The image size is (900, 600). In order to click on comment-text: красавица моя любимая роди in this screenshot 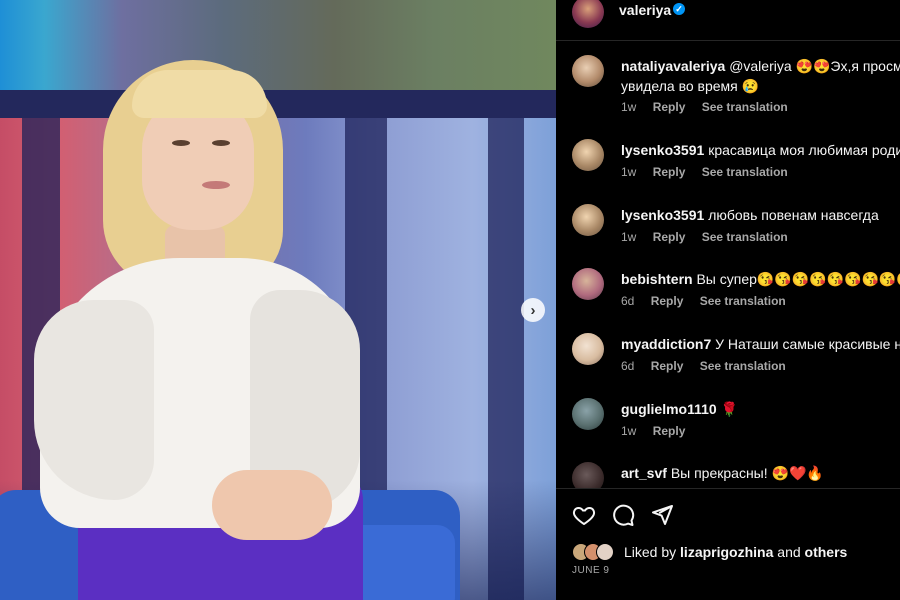, I will do `click(804, 150)`.